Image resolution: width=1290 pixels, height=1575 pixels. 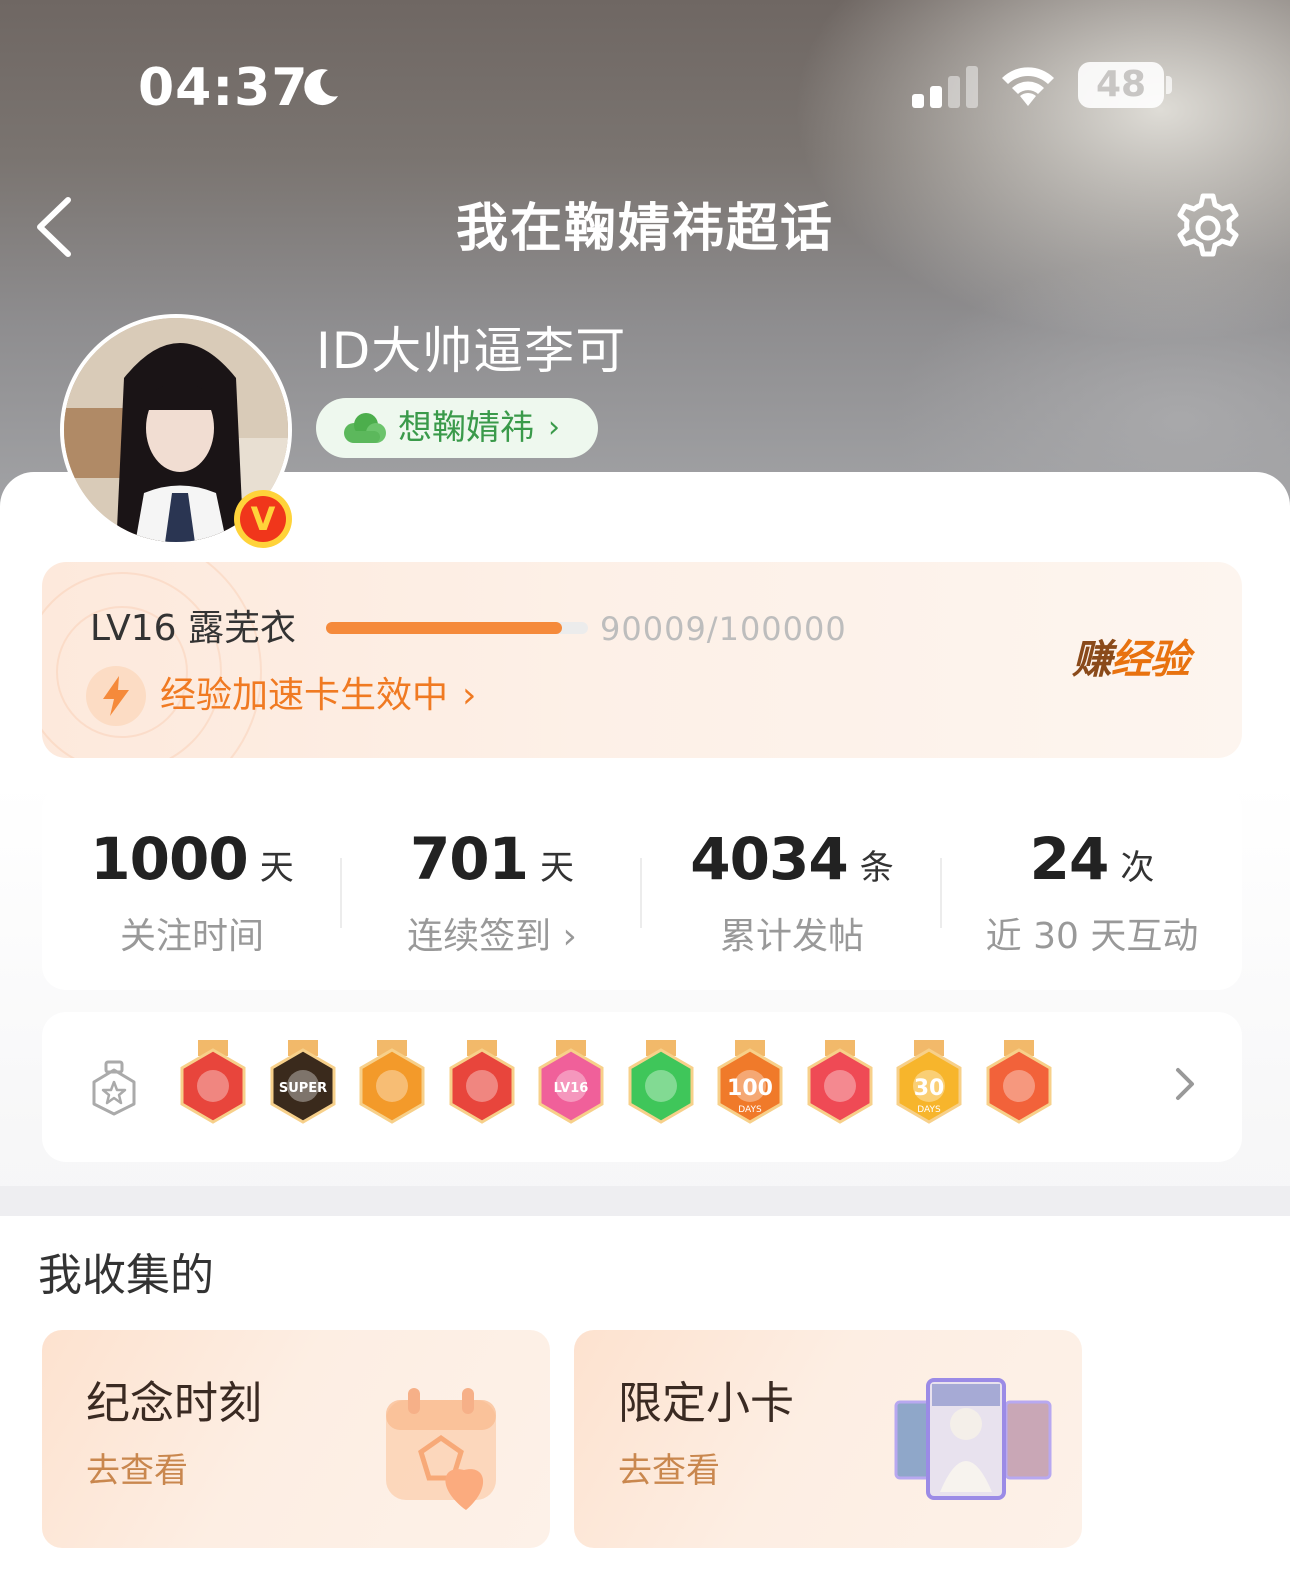 What do you see at coordinates (828, 1439) in the screenshot?
I see `limited-cards-card: 限定小卡 去查看` at bounding box center [828, 1439].